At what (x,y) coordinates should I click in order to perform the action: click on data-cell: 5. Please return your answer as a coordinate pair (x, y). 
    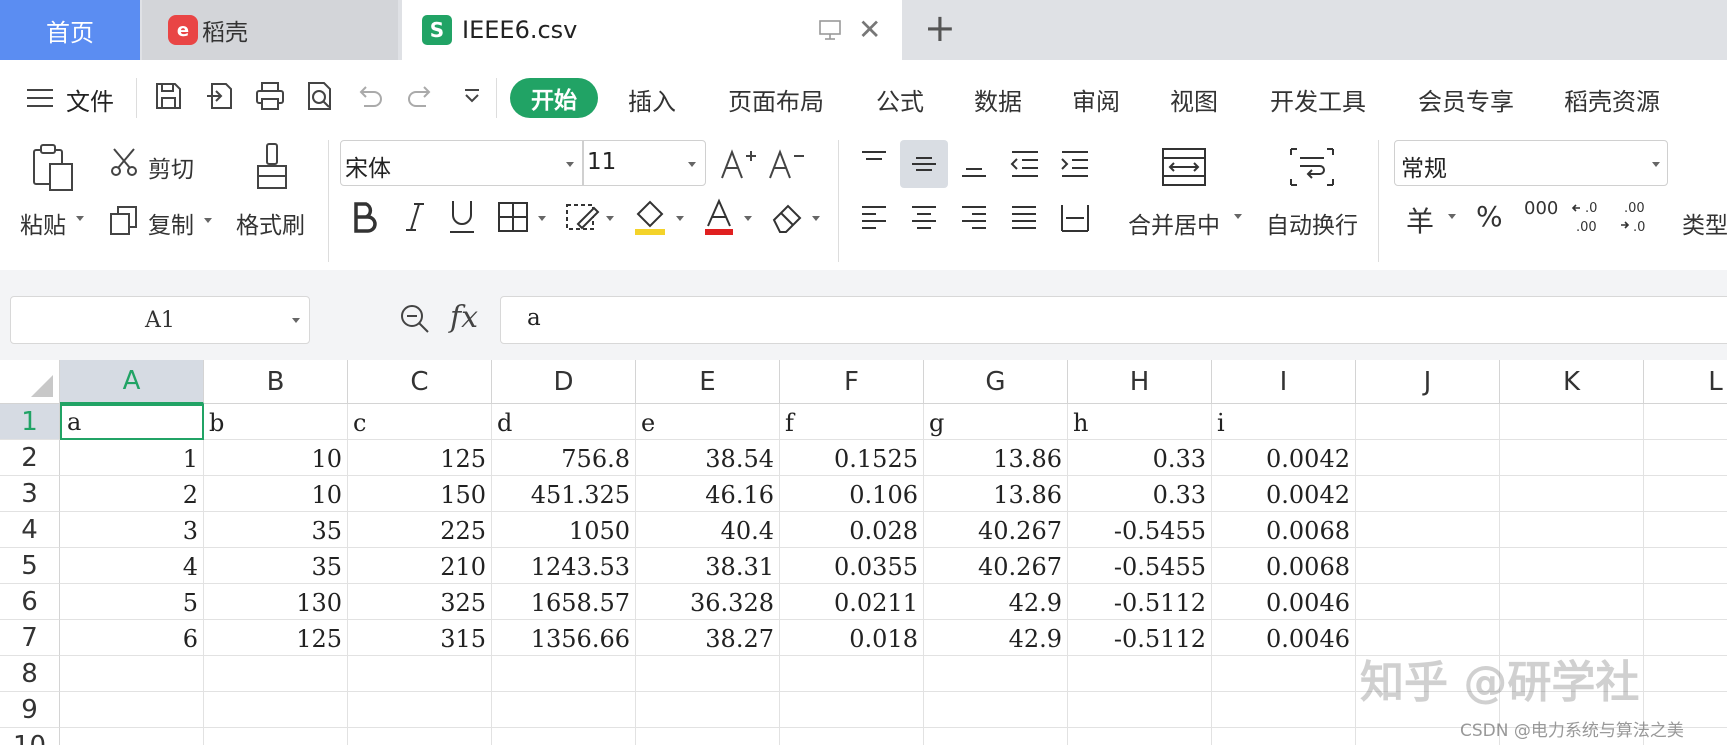
    Looking at the image, I should click on (132, 602).